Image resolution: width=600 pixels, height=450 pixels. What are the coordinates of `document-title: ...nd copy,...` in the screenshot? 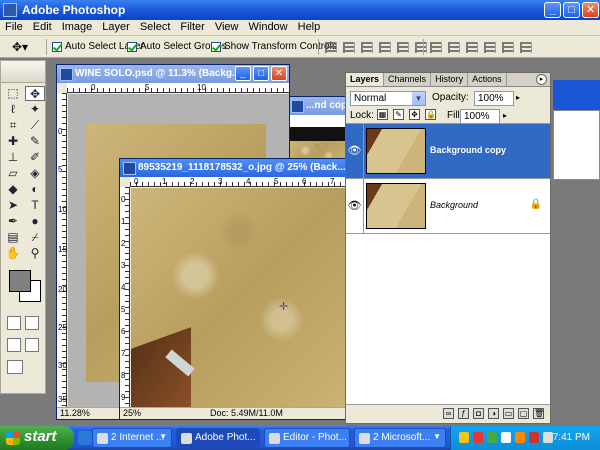 It's located at (317, 106).